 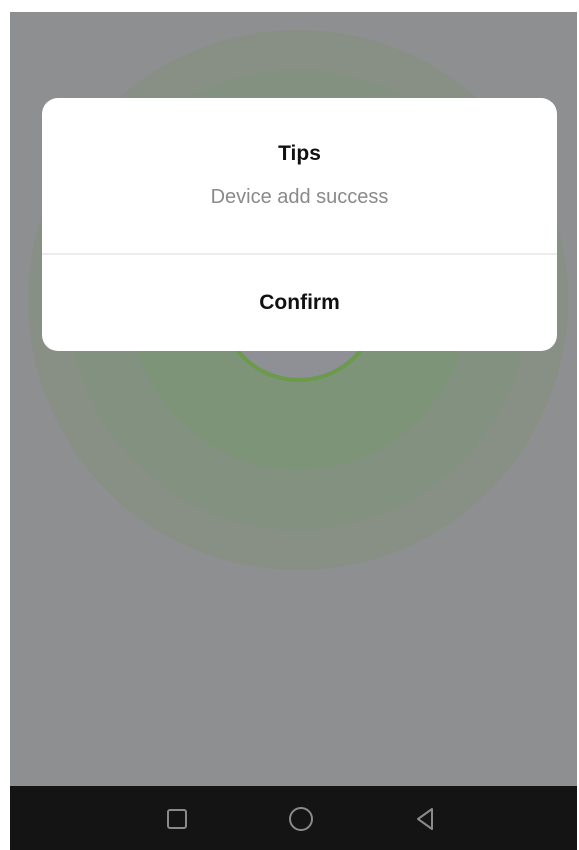 I want to click on back-icon, so click(x=425, y=819).